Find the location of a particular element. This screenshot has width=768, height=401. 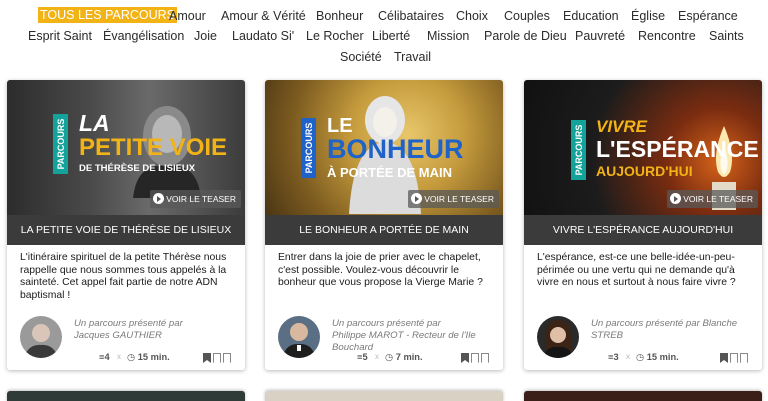

filter-mission: Mission is located at coordinates (448, 36).